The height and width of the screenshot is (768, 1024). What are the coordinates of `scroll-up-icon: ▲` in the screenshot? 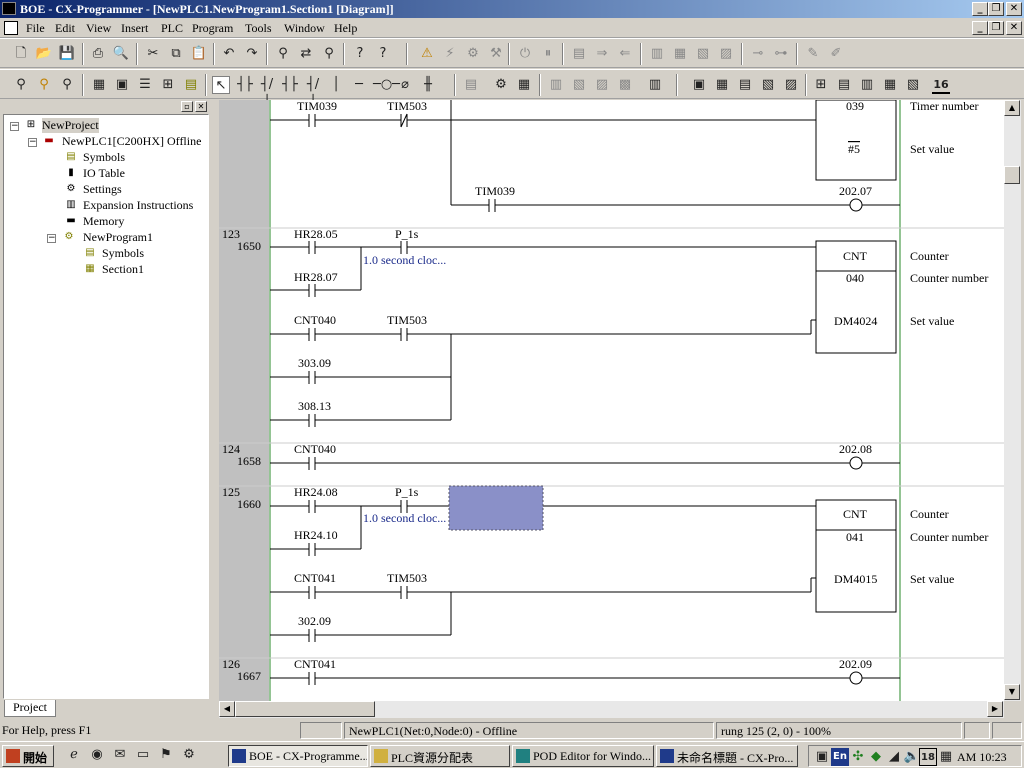 It's located at (1012, 108).